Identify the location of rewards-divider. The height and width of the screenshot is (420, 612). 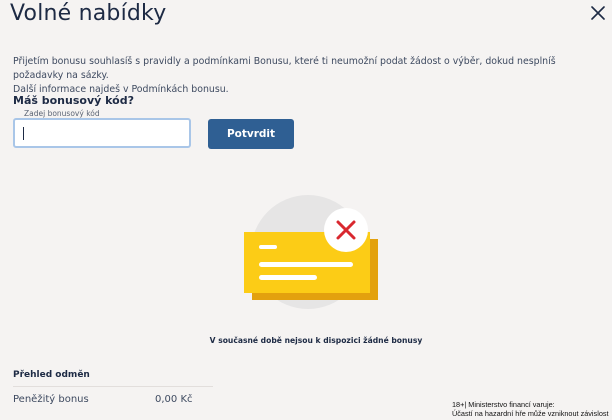
(113, 386).